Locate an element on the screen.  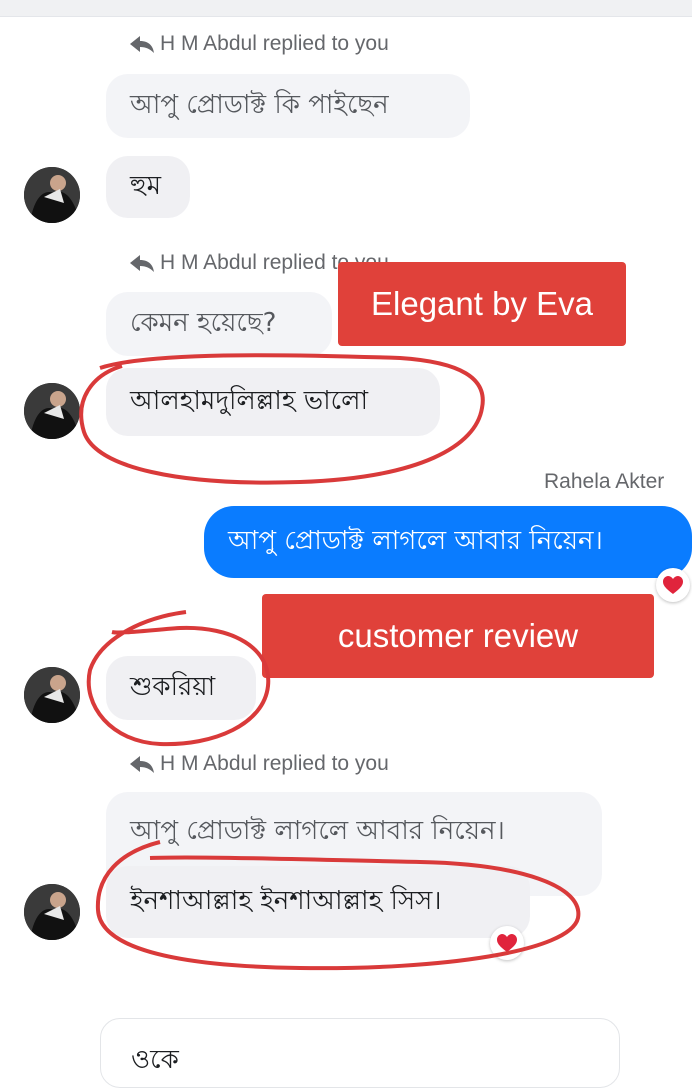
message-bubble: শুকরিয়া is located at coordinates (181, 688).